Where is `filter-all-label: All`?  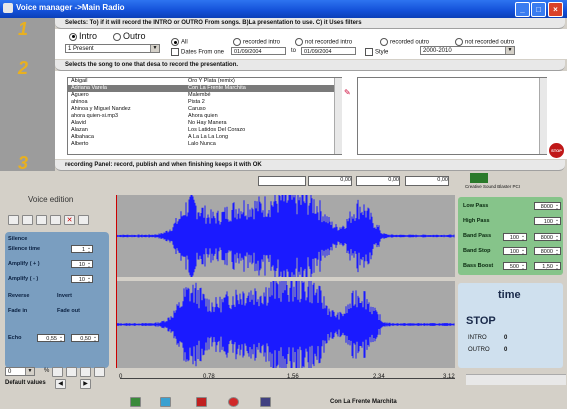
filter-all-label: All is located at coordinates (184, 42).